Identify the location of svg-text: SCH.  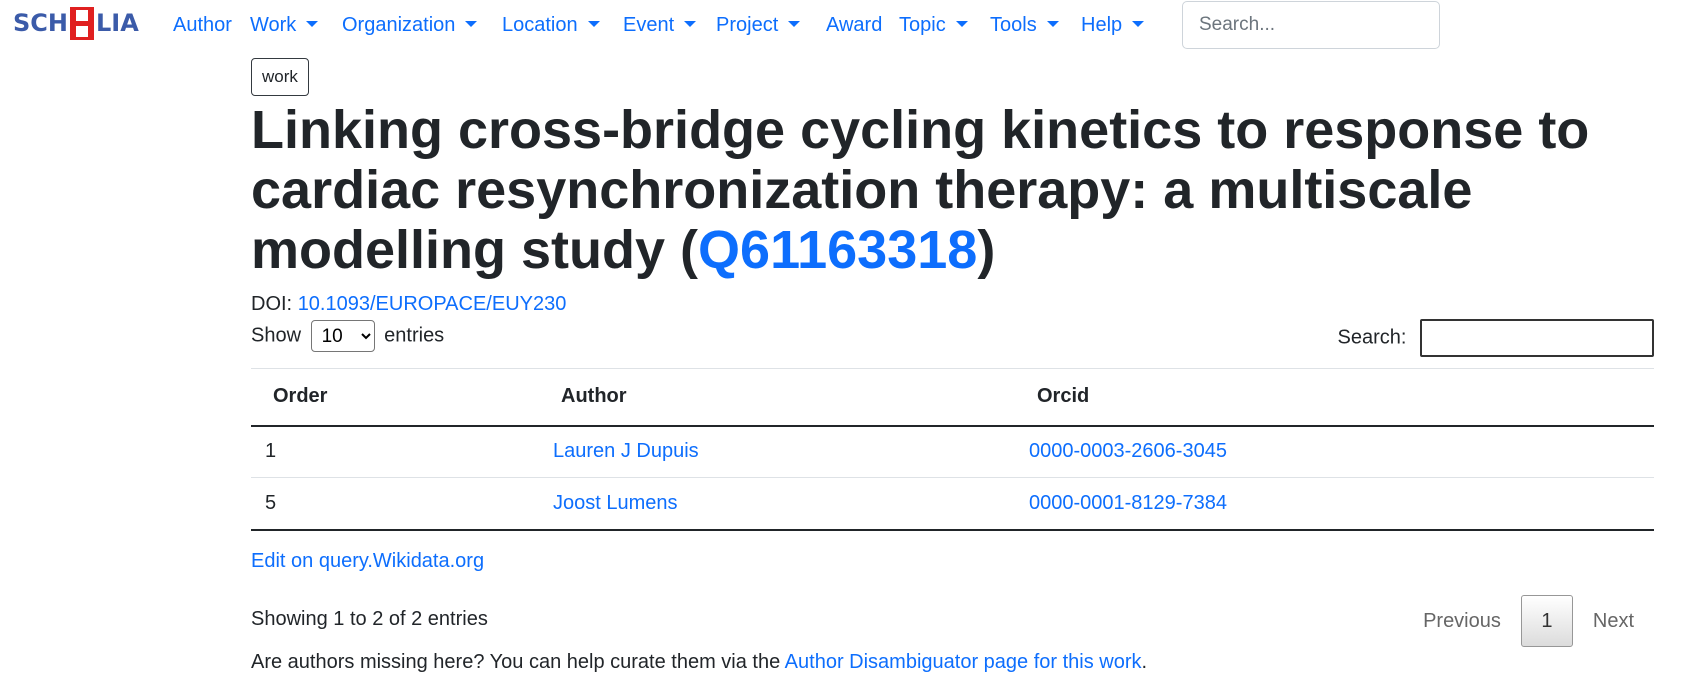
(40, 23).